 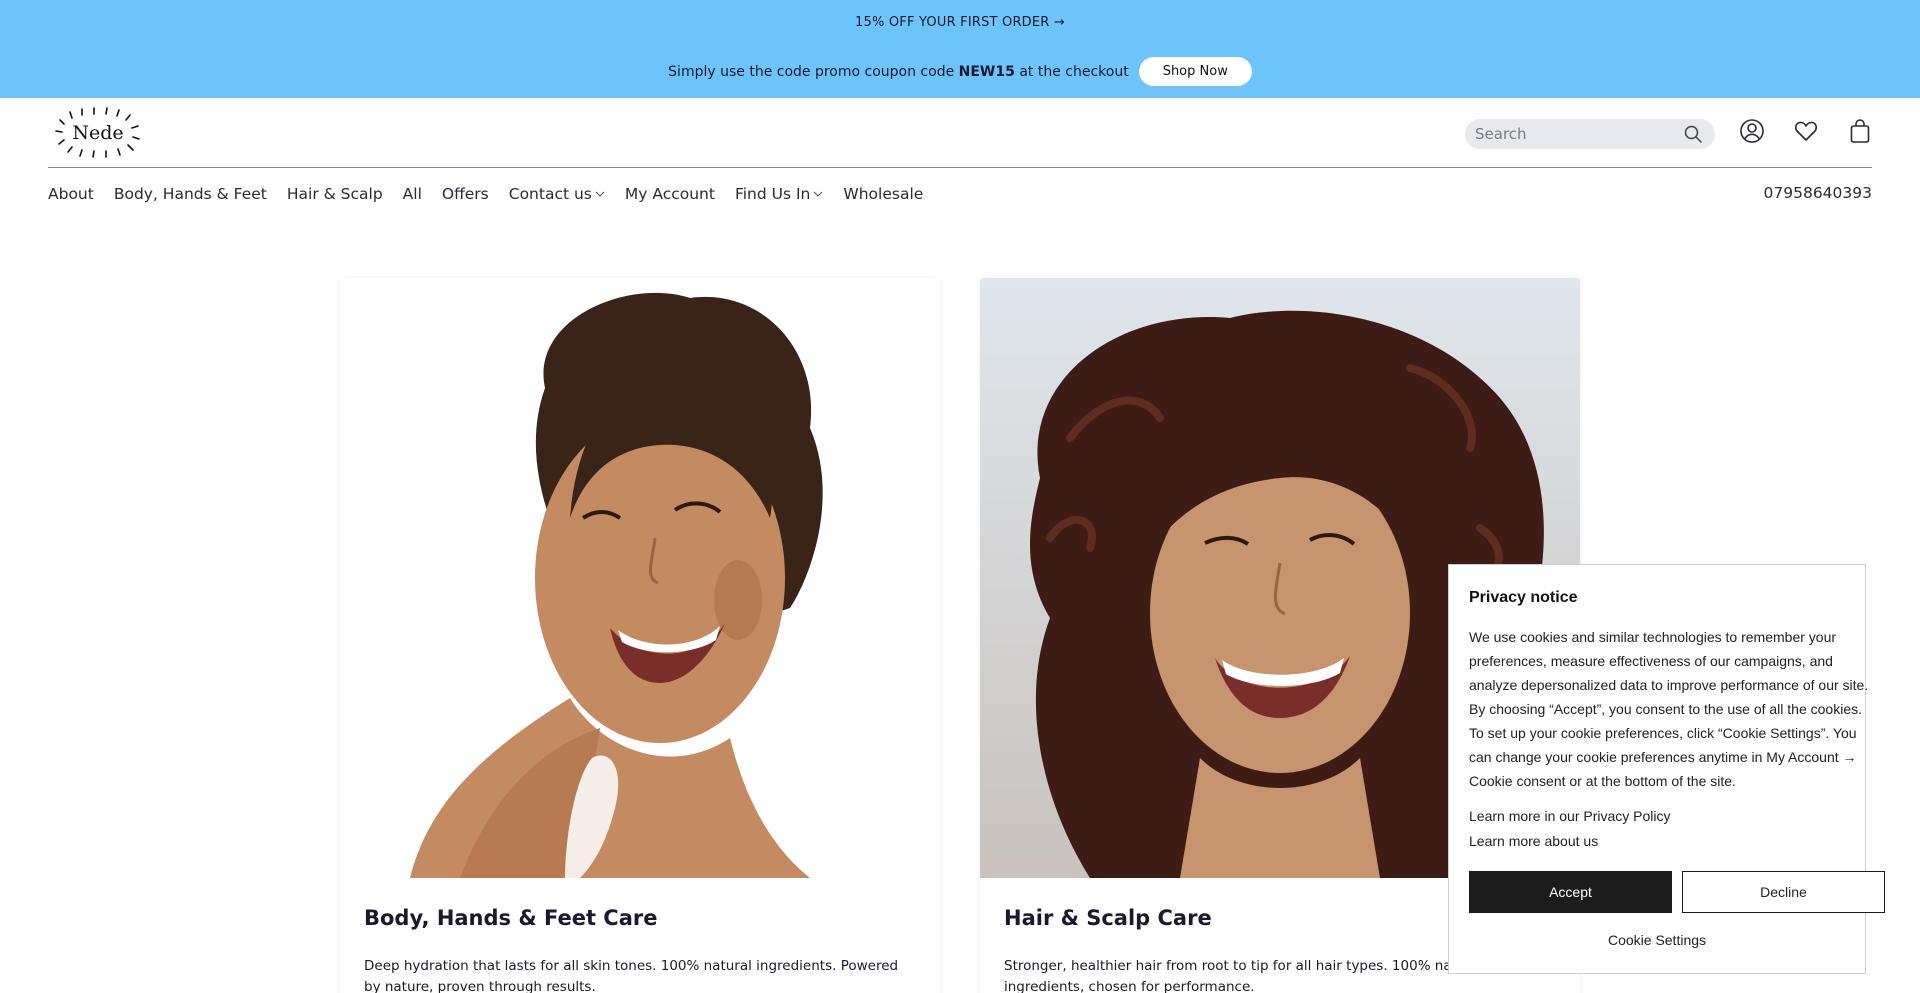 What do you see at coordinates (960, 133) in the screenshot?
I see `site-header: Nede` at bounding box center [960, 133].